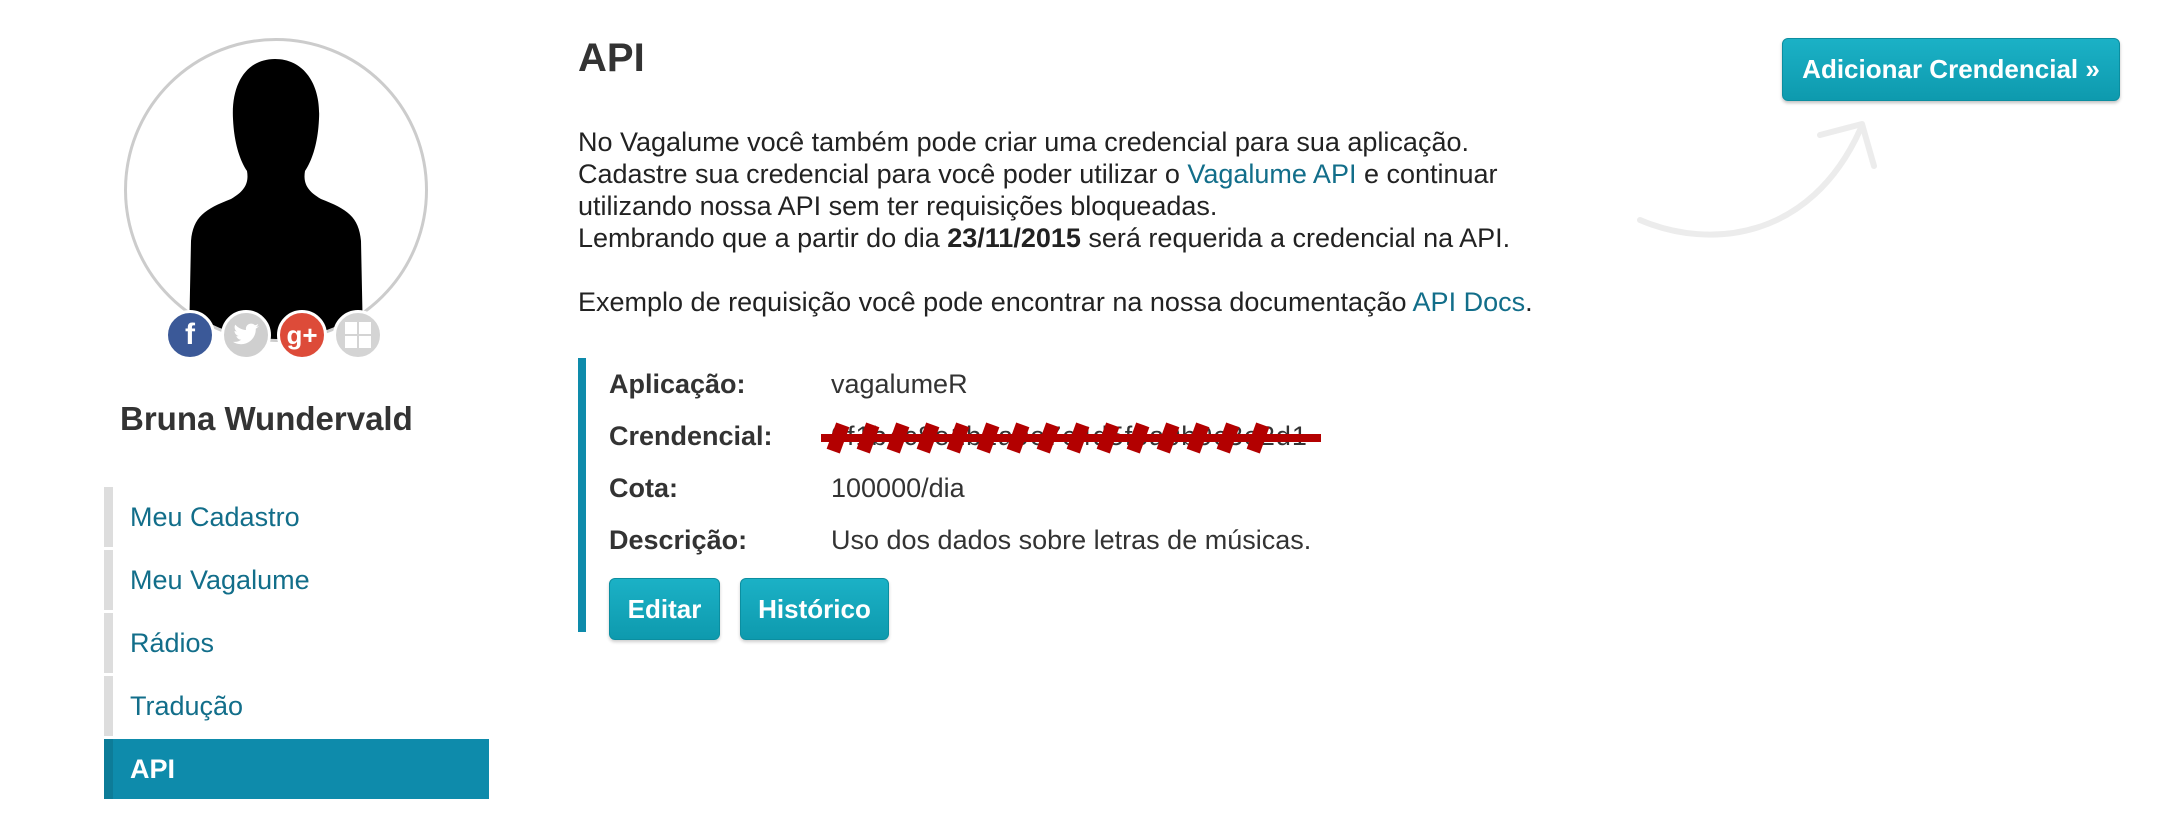  What do you see at coordinates (1271, 174) in the screenshot?
I see `vagalume-api-link: Vagalume API` at bounding box center [1271, 174].